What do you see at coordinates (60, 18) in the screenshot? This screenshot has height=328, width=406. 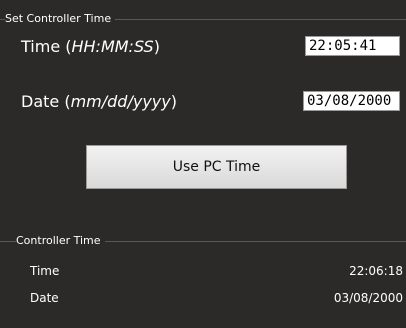 I see `set-controller-time-title: Set Controller Time` at bounding box center [60, 18].